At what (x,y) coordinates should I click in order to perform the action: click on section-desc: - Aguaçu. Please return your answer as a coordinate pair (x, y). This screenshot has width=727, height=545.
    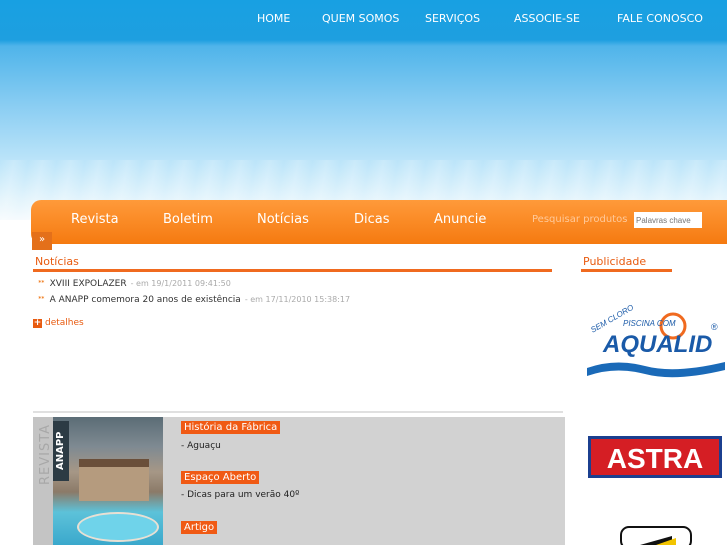
    Looking at the image, I should click on (201, 446).